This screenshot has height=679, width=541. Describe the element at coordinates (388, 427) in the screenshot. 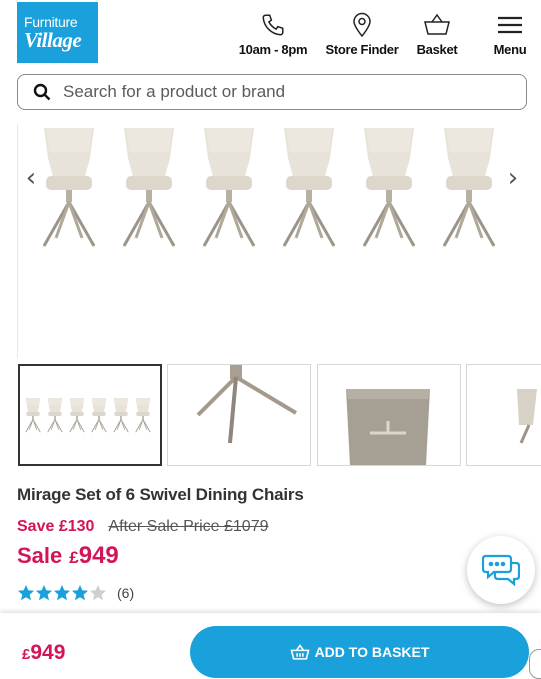

I see `thumbnail-back-detail-image` at that location.